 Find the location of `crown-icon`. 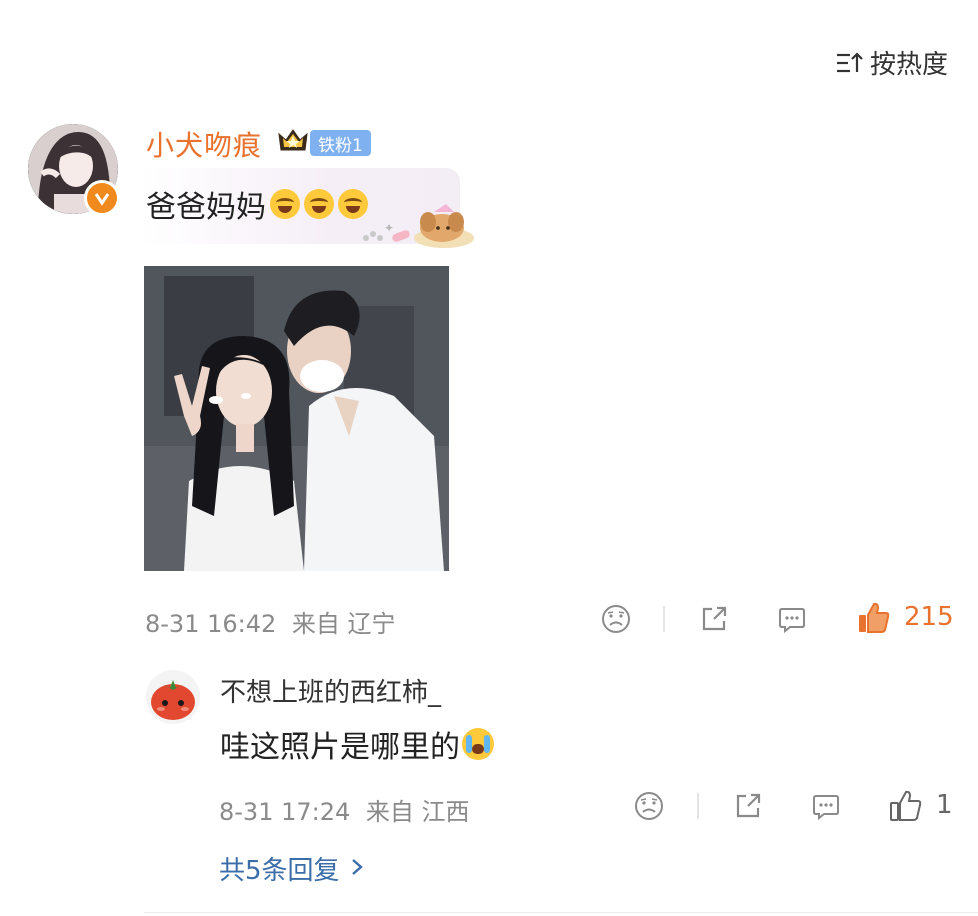

crown-icon is located at coordinates (293, 140).